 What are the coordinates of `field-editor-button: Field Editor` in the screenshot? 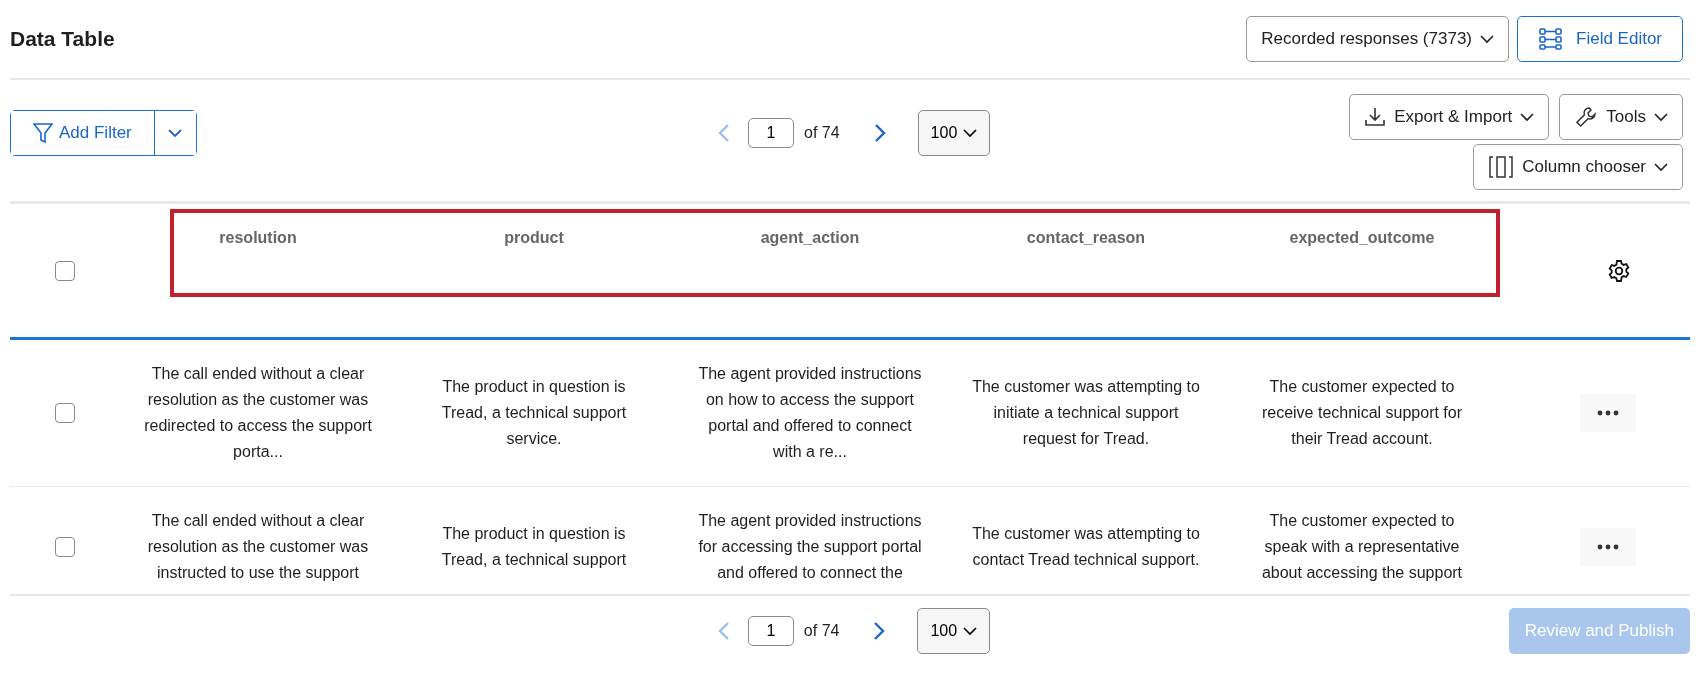 It's located at (1600, 39).